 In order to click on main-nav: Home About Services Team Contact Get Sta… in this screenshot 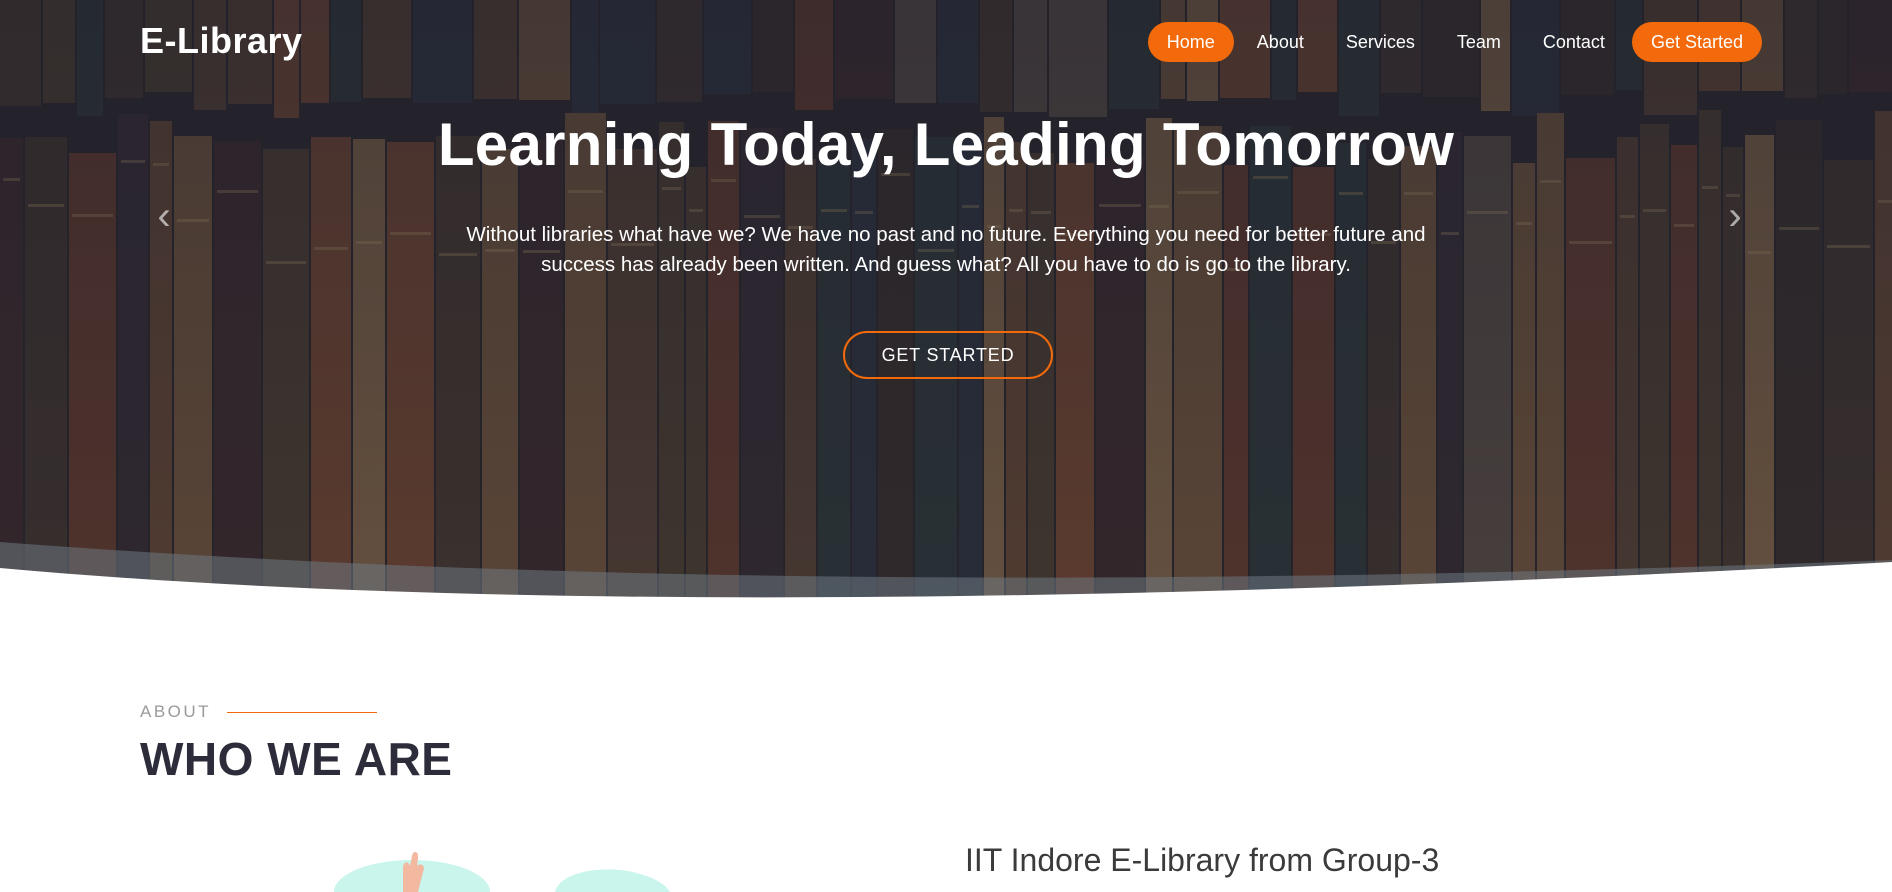, I will do `click(1454, 42)`.